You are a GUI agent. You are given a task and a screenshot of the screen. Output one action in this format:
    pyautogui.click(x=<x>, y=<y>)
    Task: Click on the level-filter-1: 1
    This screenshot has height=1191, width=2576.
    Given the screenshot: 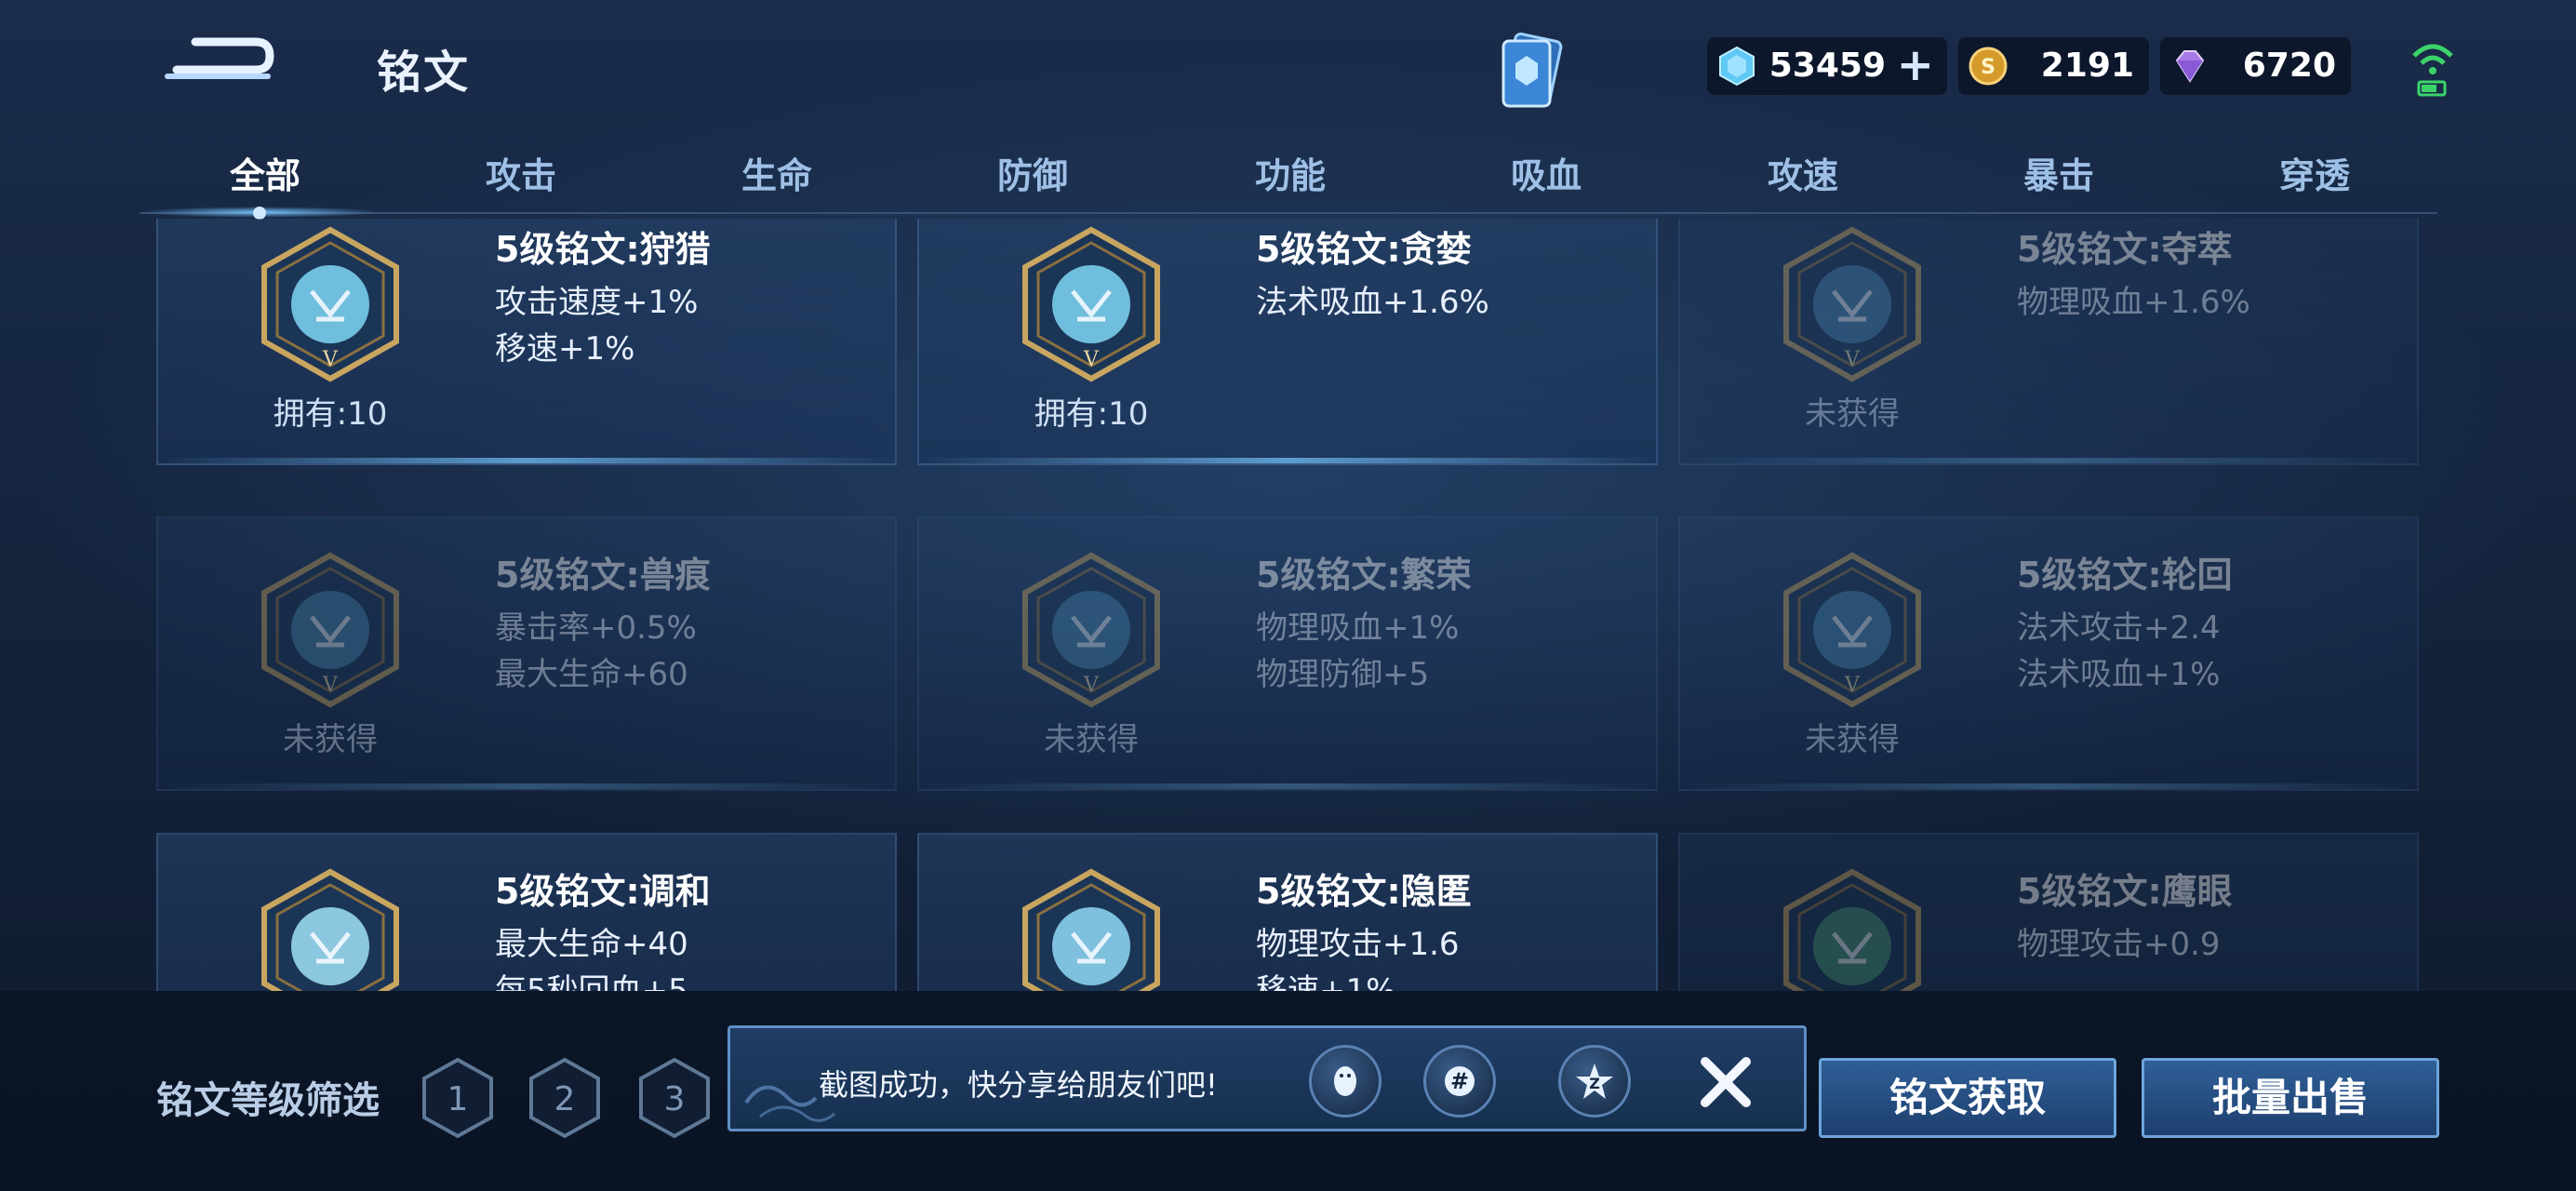 What is the action you would take?
    pyautogui.click(x=457, y=1098)
    